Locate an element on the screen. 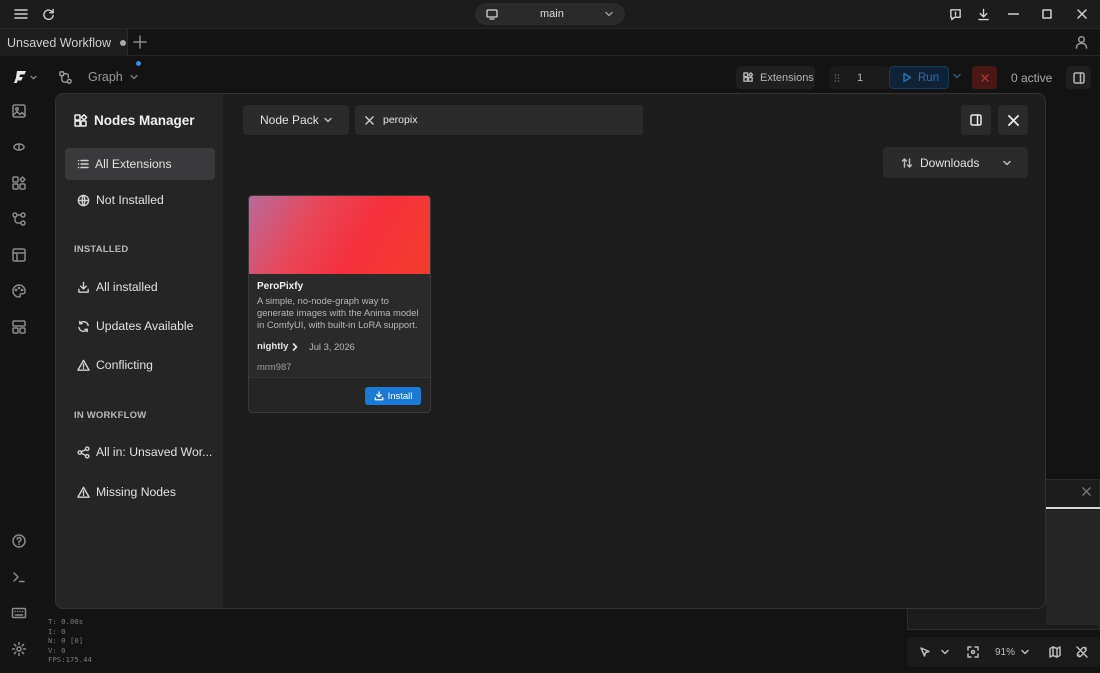 This screenshot has width=1100, height=673. nav-label: All Extensions is located at coordinates (133, 164).